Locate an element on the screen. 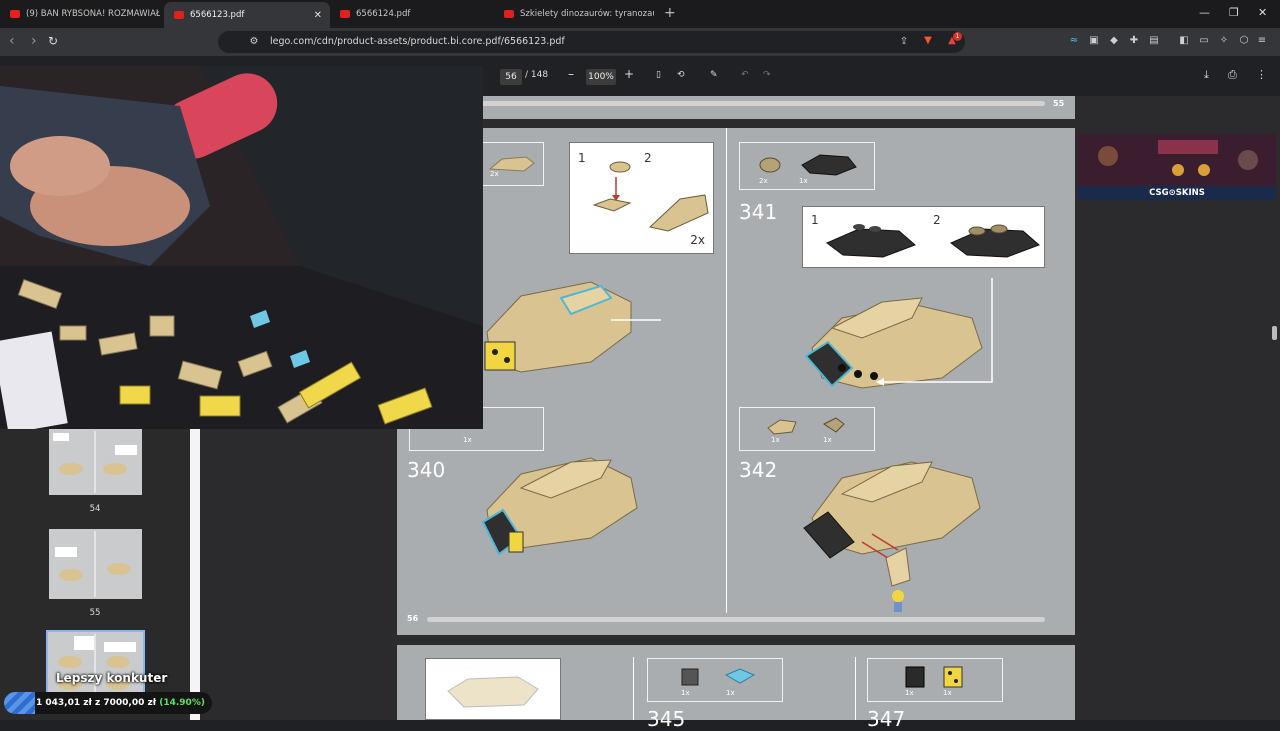  new-tab-button: + is located at coordinates (670, 13).